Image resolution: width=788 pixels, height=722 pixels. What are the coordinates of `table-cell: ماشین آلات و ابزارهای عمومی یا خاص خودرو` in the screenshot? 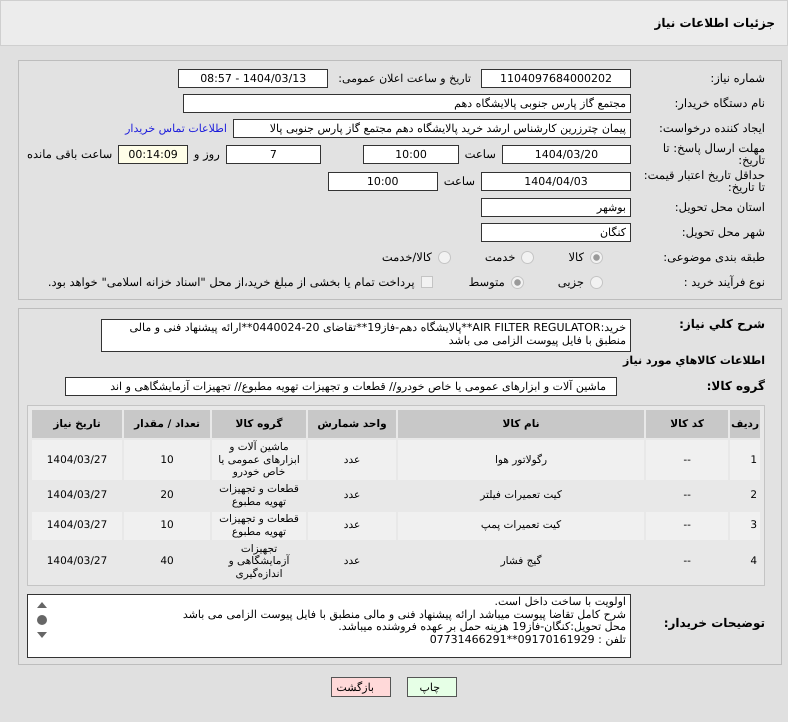 It's located at (259, 460).